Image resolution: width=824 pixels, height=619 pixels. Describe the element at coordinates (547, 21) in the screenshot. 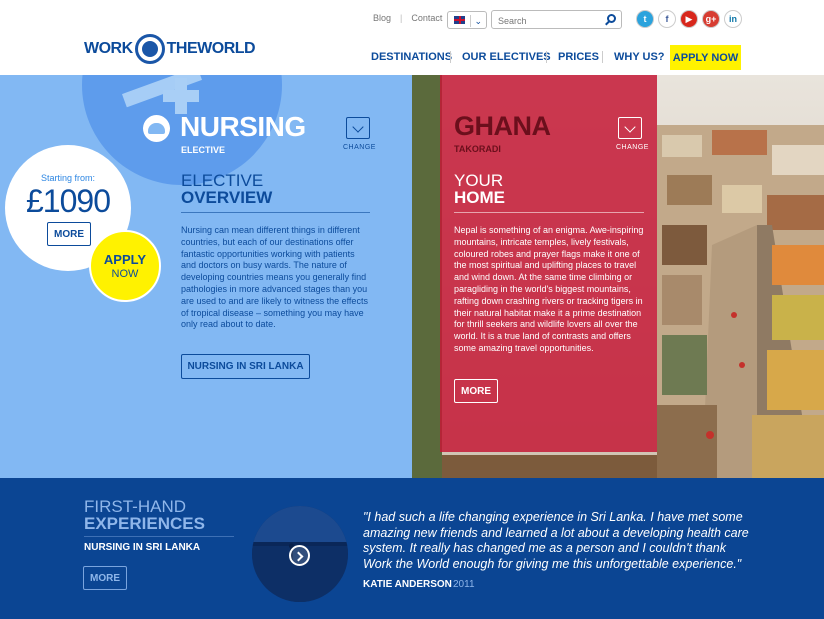

I see `search-input` at that location.